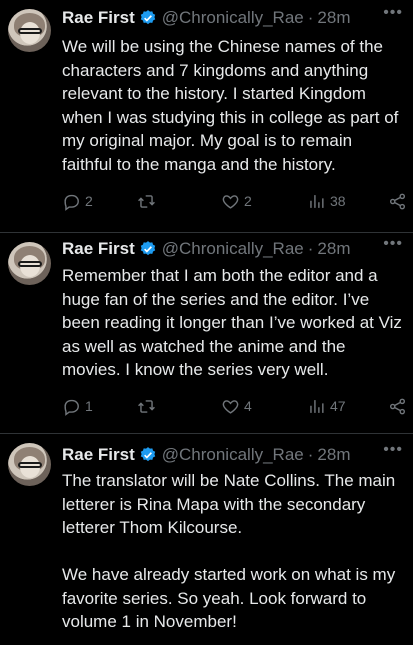 This screenshot has width=413, height=645. I want to click on like-count: 4, so click(248, 406).